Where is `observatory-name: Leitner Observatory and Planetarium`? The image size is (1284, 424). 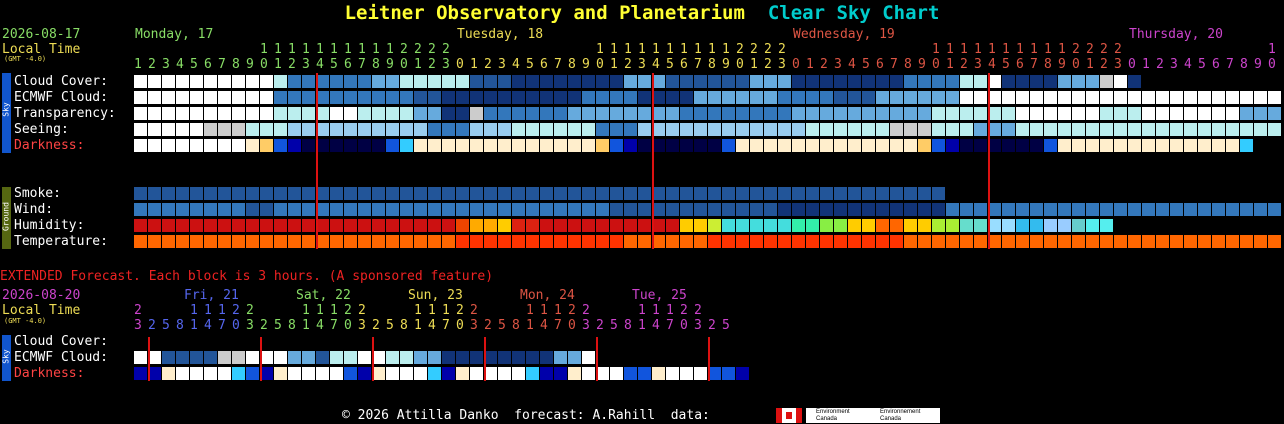
observatory-name: Leitner Observatory and Planetarium is located at coordinates (544, 13).